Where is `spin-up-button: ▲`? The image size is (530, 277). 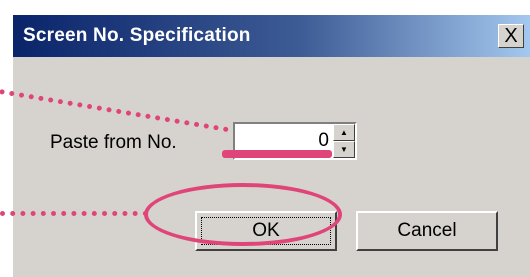
spin-up-button: ▲ is located at coordinates (344, 132).